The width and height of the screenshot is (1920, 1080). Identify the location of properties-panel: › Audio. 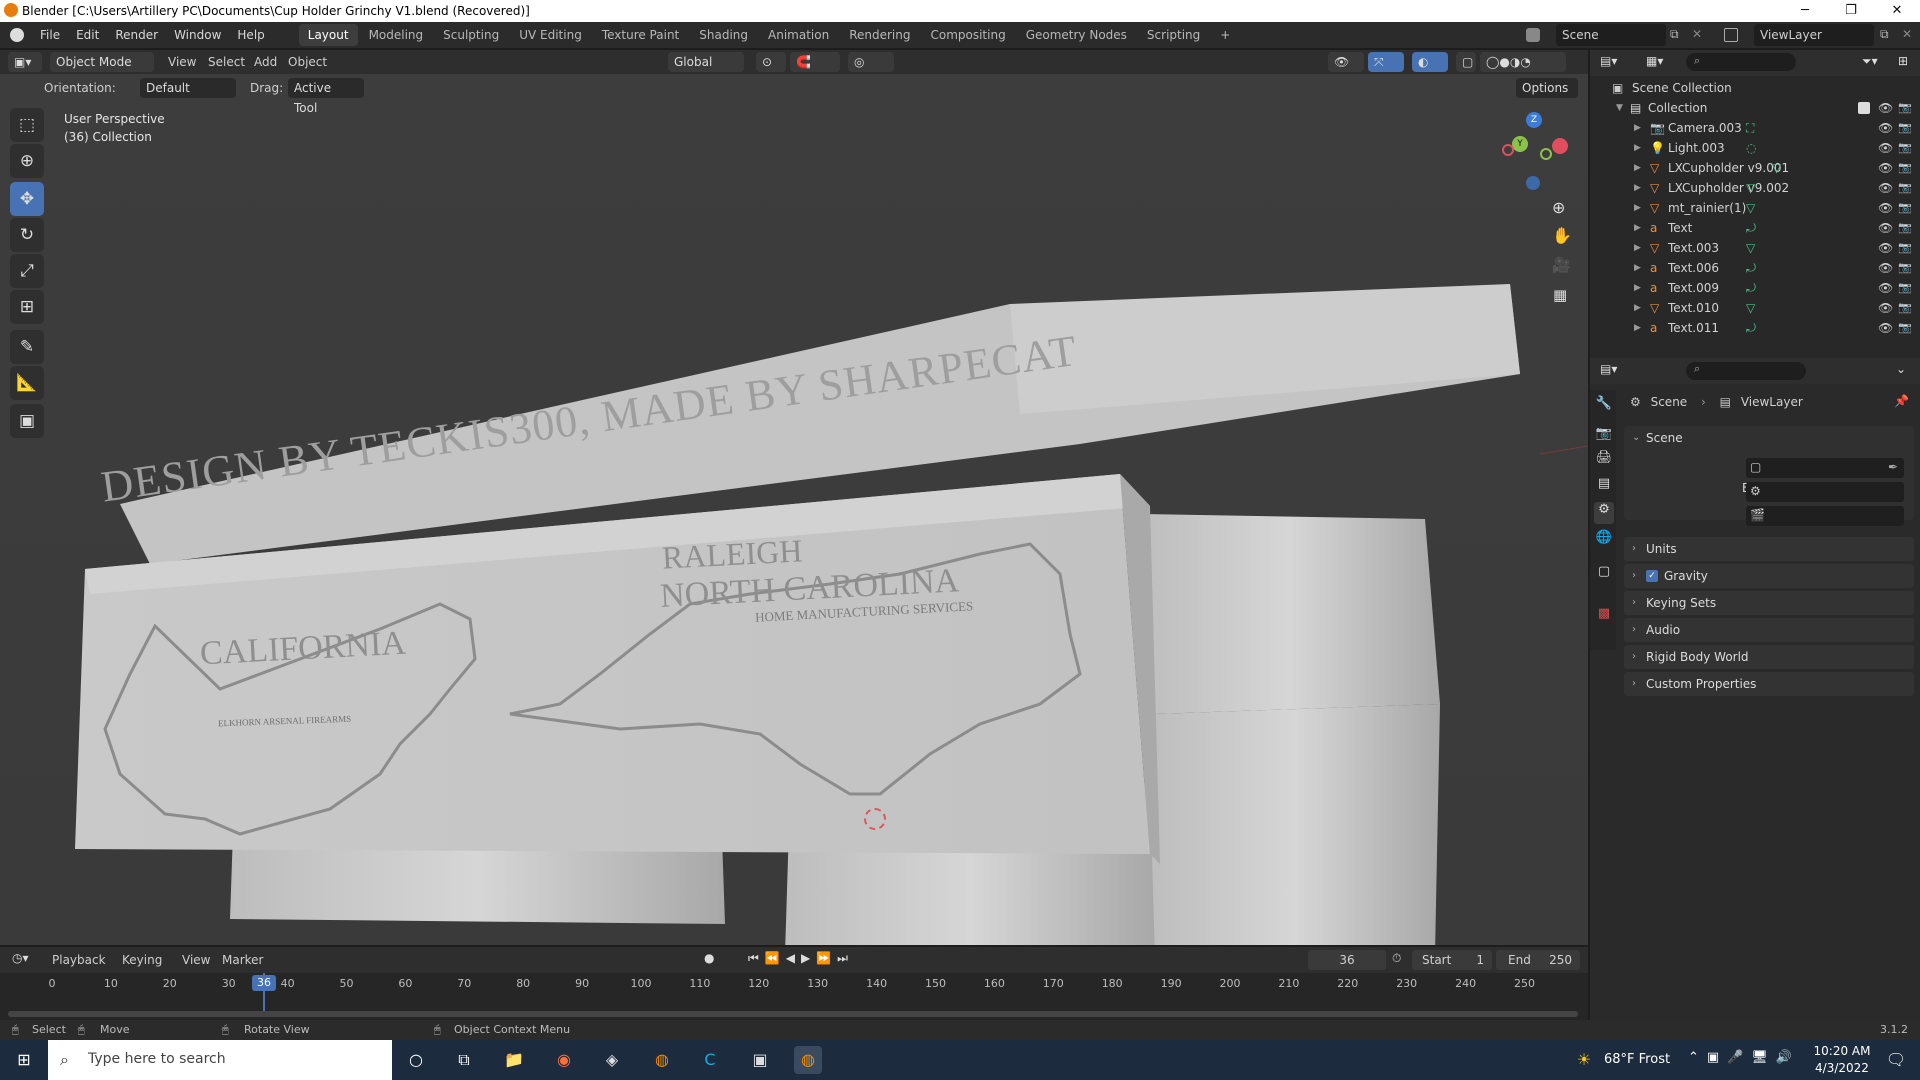
(1769, 630).